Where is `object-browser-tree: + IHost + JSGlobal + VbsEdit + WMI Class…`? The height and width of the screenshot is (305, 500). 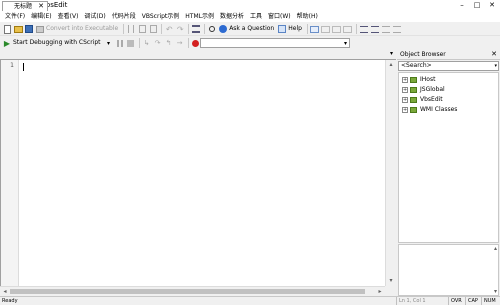 object-browser-tree: + IHost + JSGlobal + VbsEdit + WMI Class… is located at coordinates (448, 157).